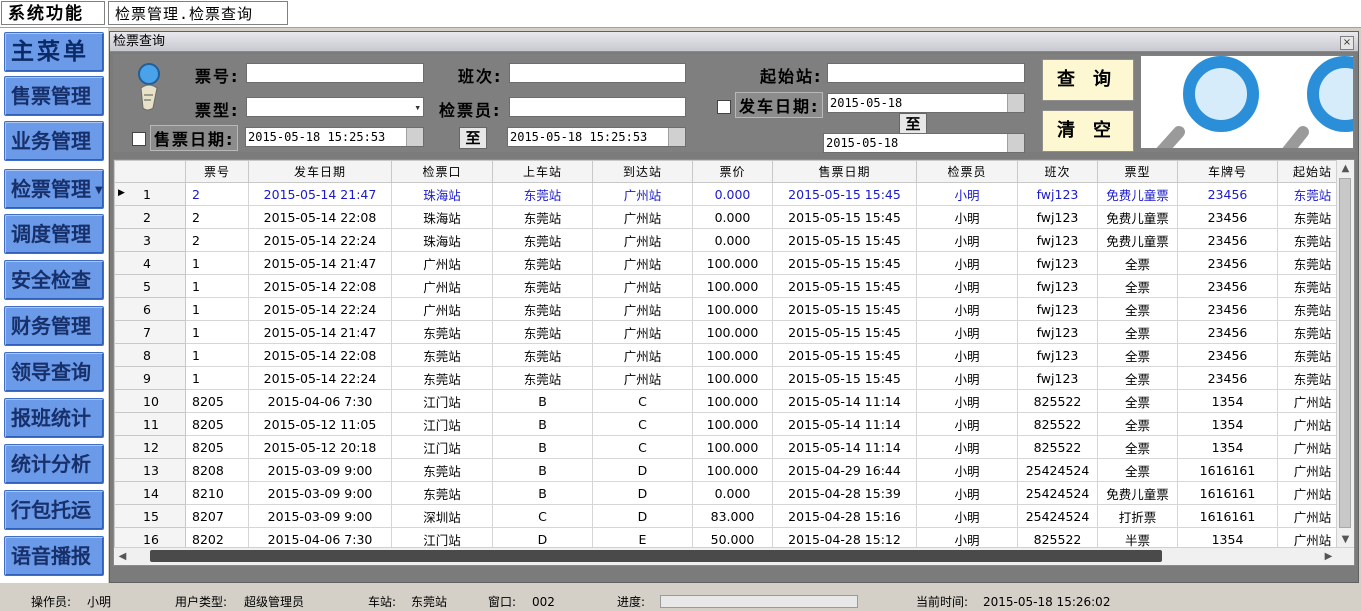 The height and width of the screenshot is (611, 1361). Describe the element at coordinates (335, 73) in the screenshot. I see `ticket-no-input` at that location.